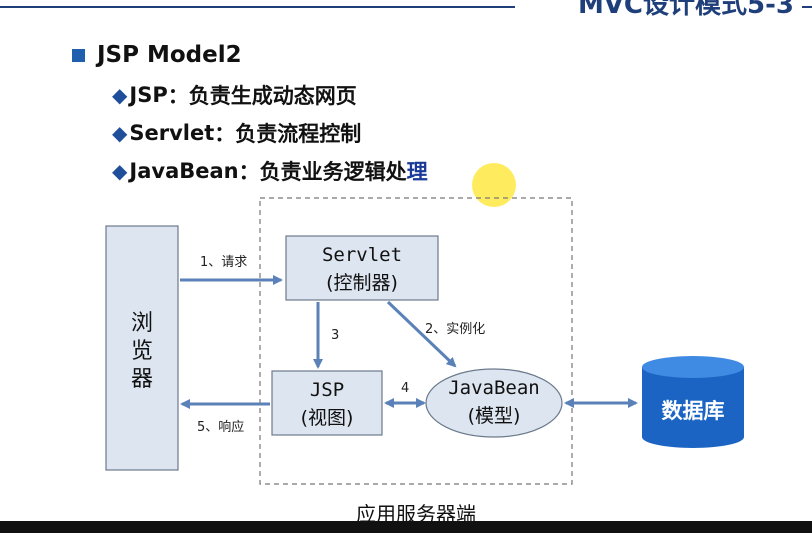  I want to click on arrow-response-label: 5、响应, so click(220, 427).